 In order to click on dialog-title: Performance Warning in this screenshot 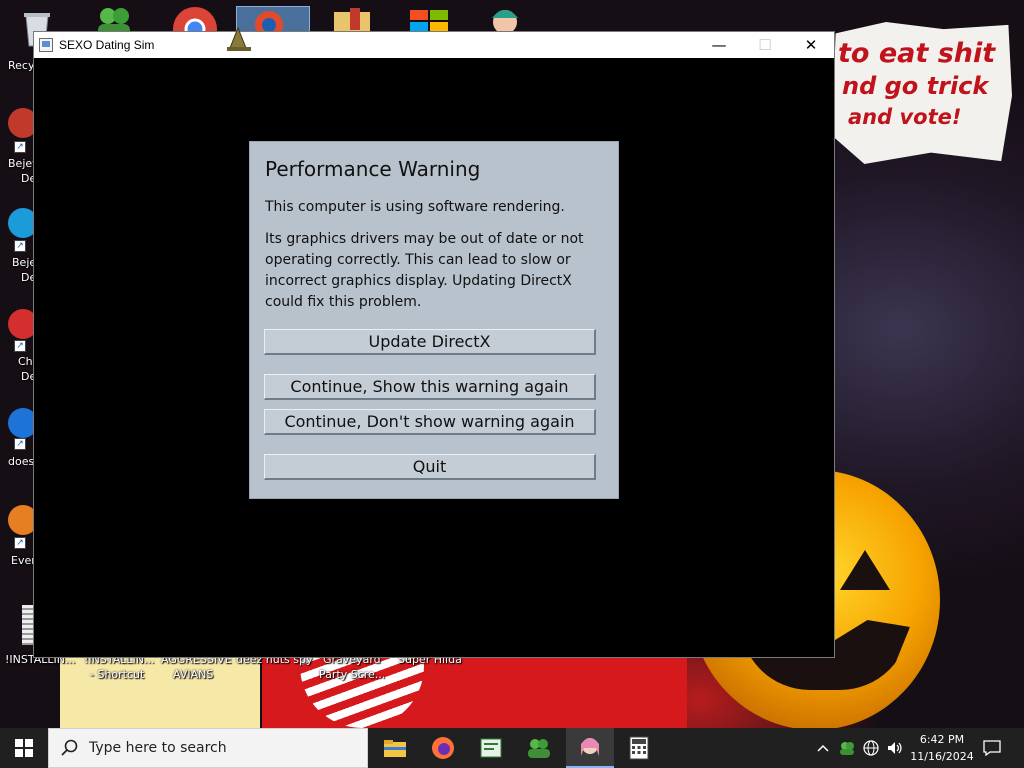, I will do `click(373, 169)`.